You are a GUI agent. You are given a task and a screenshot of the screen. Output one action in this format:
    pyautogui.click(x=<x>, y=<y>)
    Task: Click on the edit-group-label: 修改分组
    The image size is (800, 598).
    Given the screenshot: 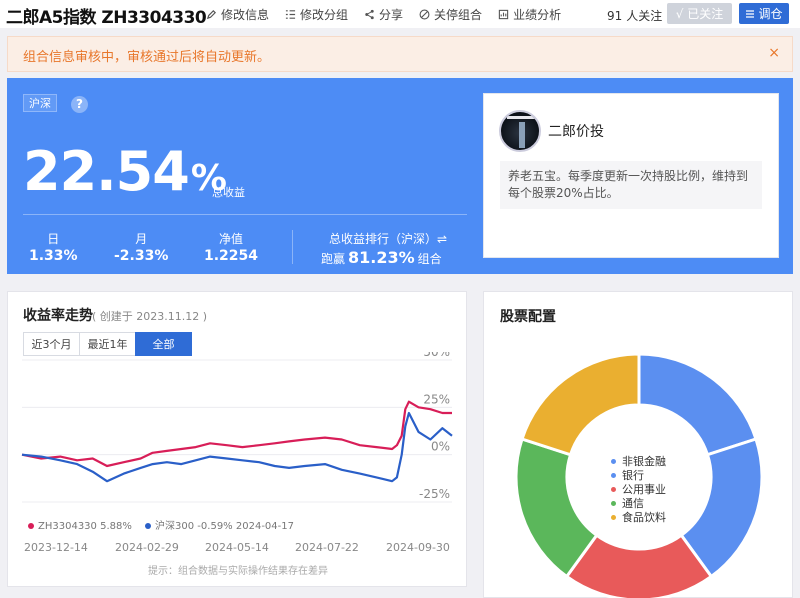 What is the action you would take?
    pyautogui.click(x=324, y=15)
    